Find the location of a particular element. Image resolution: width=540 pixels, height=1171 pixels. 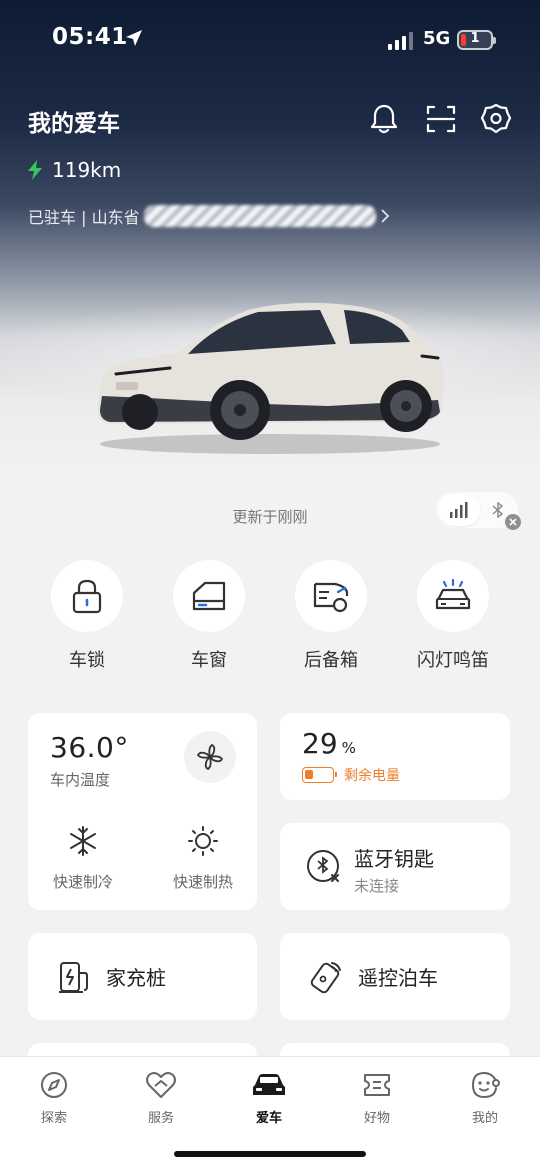

fan-icon is located at coordinates (210, 757).